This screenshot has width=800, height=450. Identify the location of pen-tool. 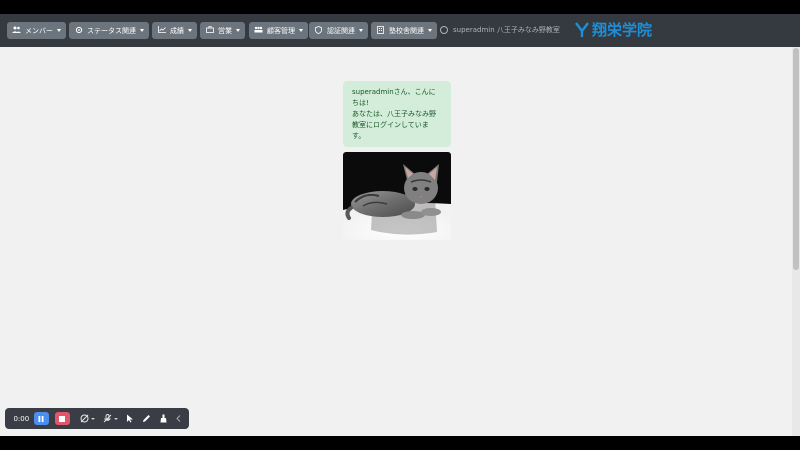
(146, 418).